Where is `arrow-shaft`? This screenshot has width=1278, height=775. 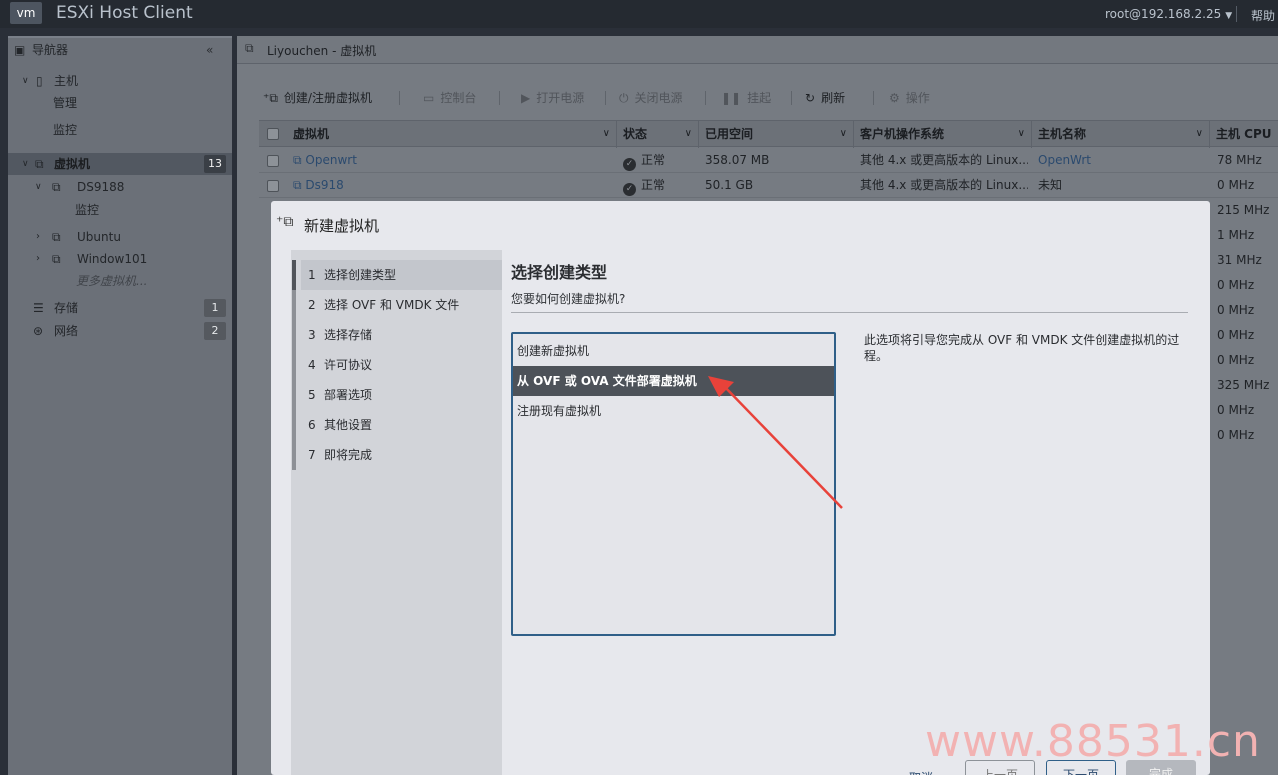 arrow-shaft is located at coordinates (782, 446).